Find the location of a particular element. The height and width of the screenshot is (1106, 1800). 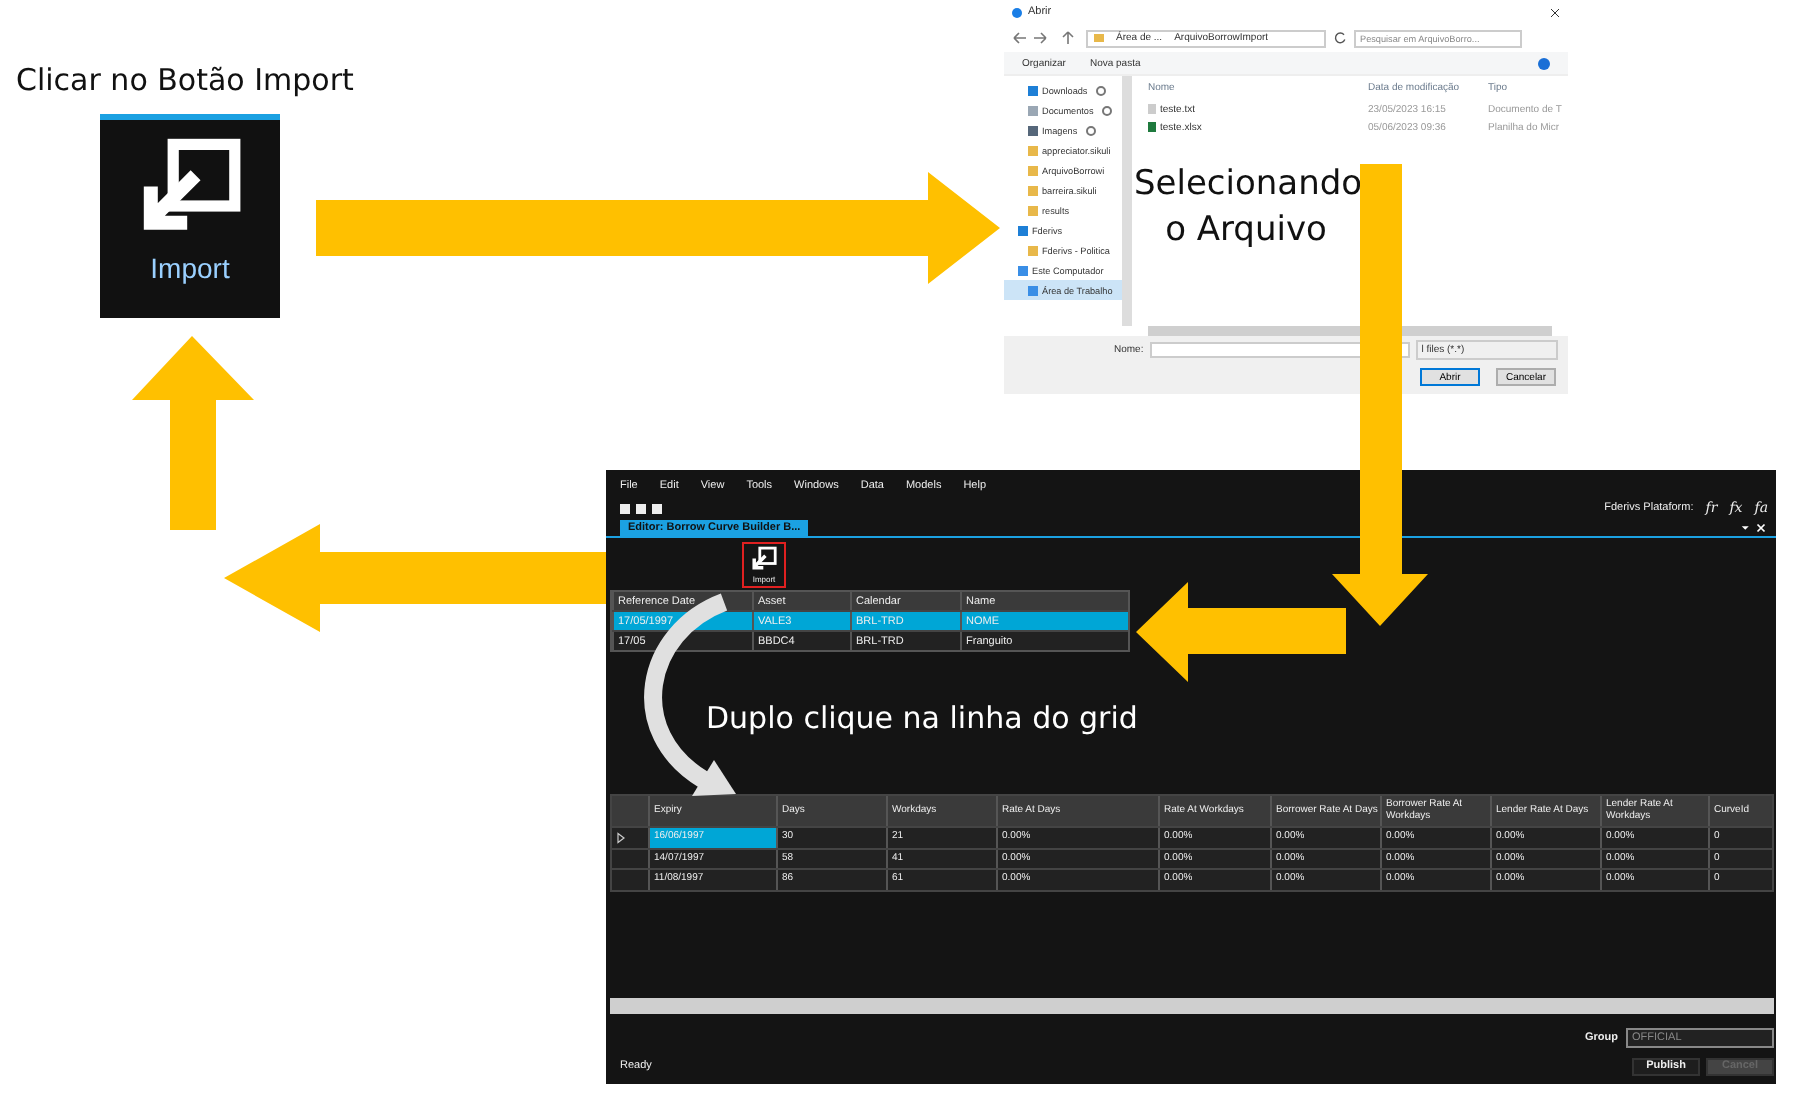

refresh-icon is located at coordinates (1340, 38).